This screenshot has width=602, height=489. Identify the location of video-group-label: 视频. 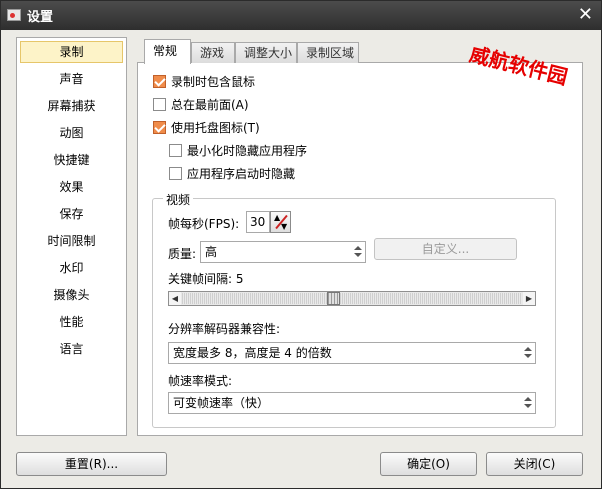
(178, 199).